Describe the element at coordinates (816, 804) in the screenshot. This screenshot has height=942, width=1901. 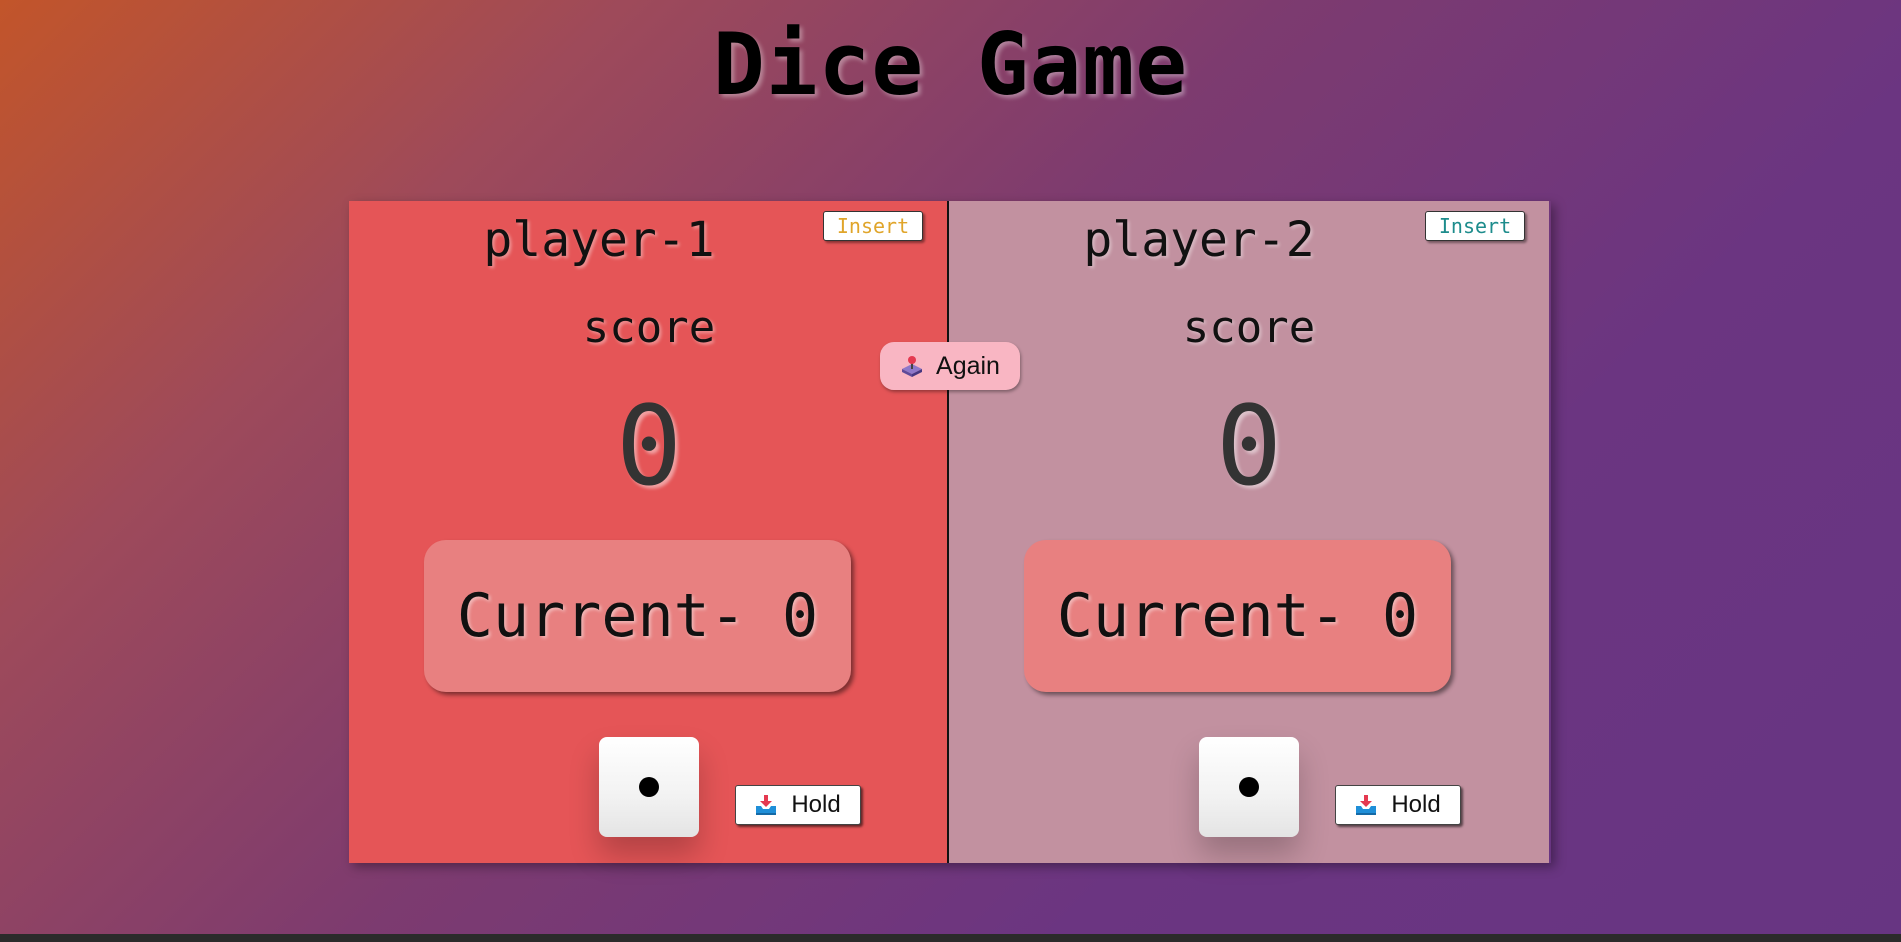
I see `player-1-hold-label: Hold` at that location.